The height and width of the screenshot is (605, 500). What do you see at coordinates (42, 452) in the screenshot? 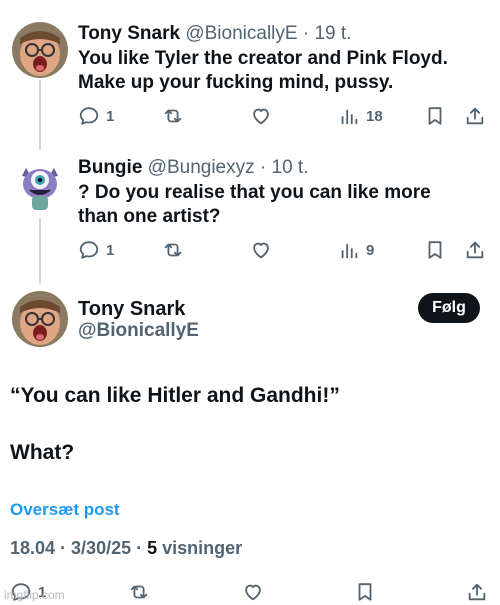
I see `main-post-text-line: What?` at bounding box center [42, 452].